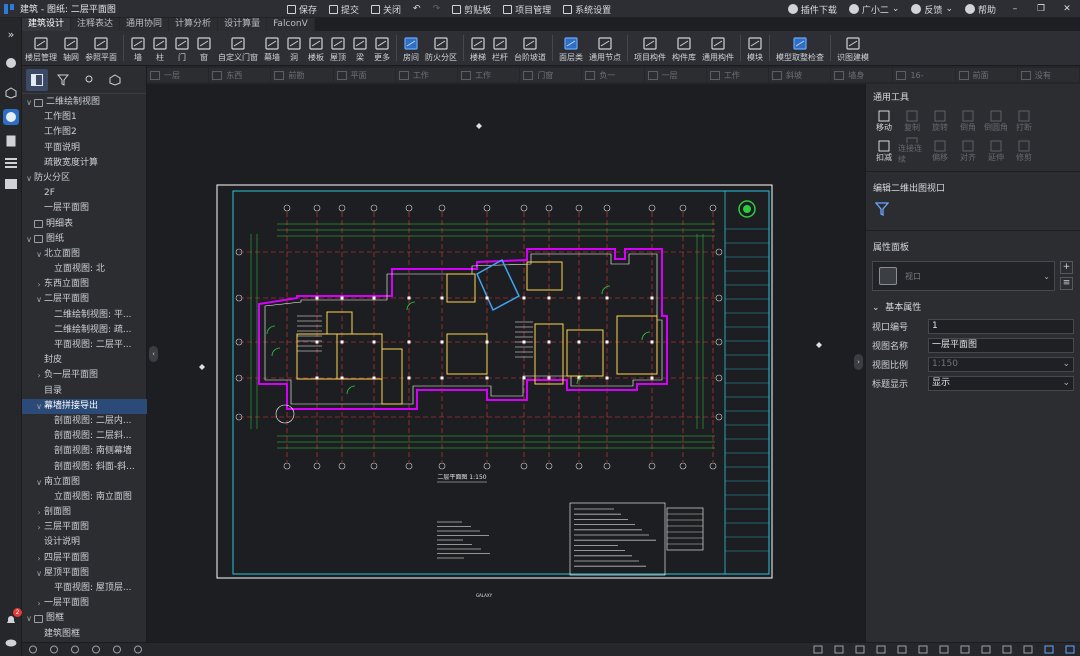  What do you see at coordinates (650, 48) in the screenshot?
I see `ribbon-button-26: 项目构件` at bounding box center [650, 48].